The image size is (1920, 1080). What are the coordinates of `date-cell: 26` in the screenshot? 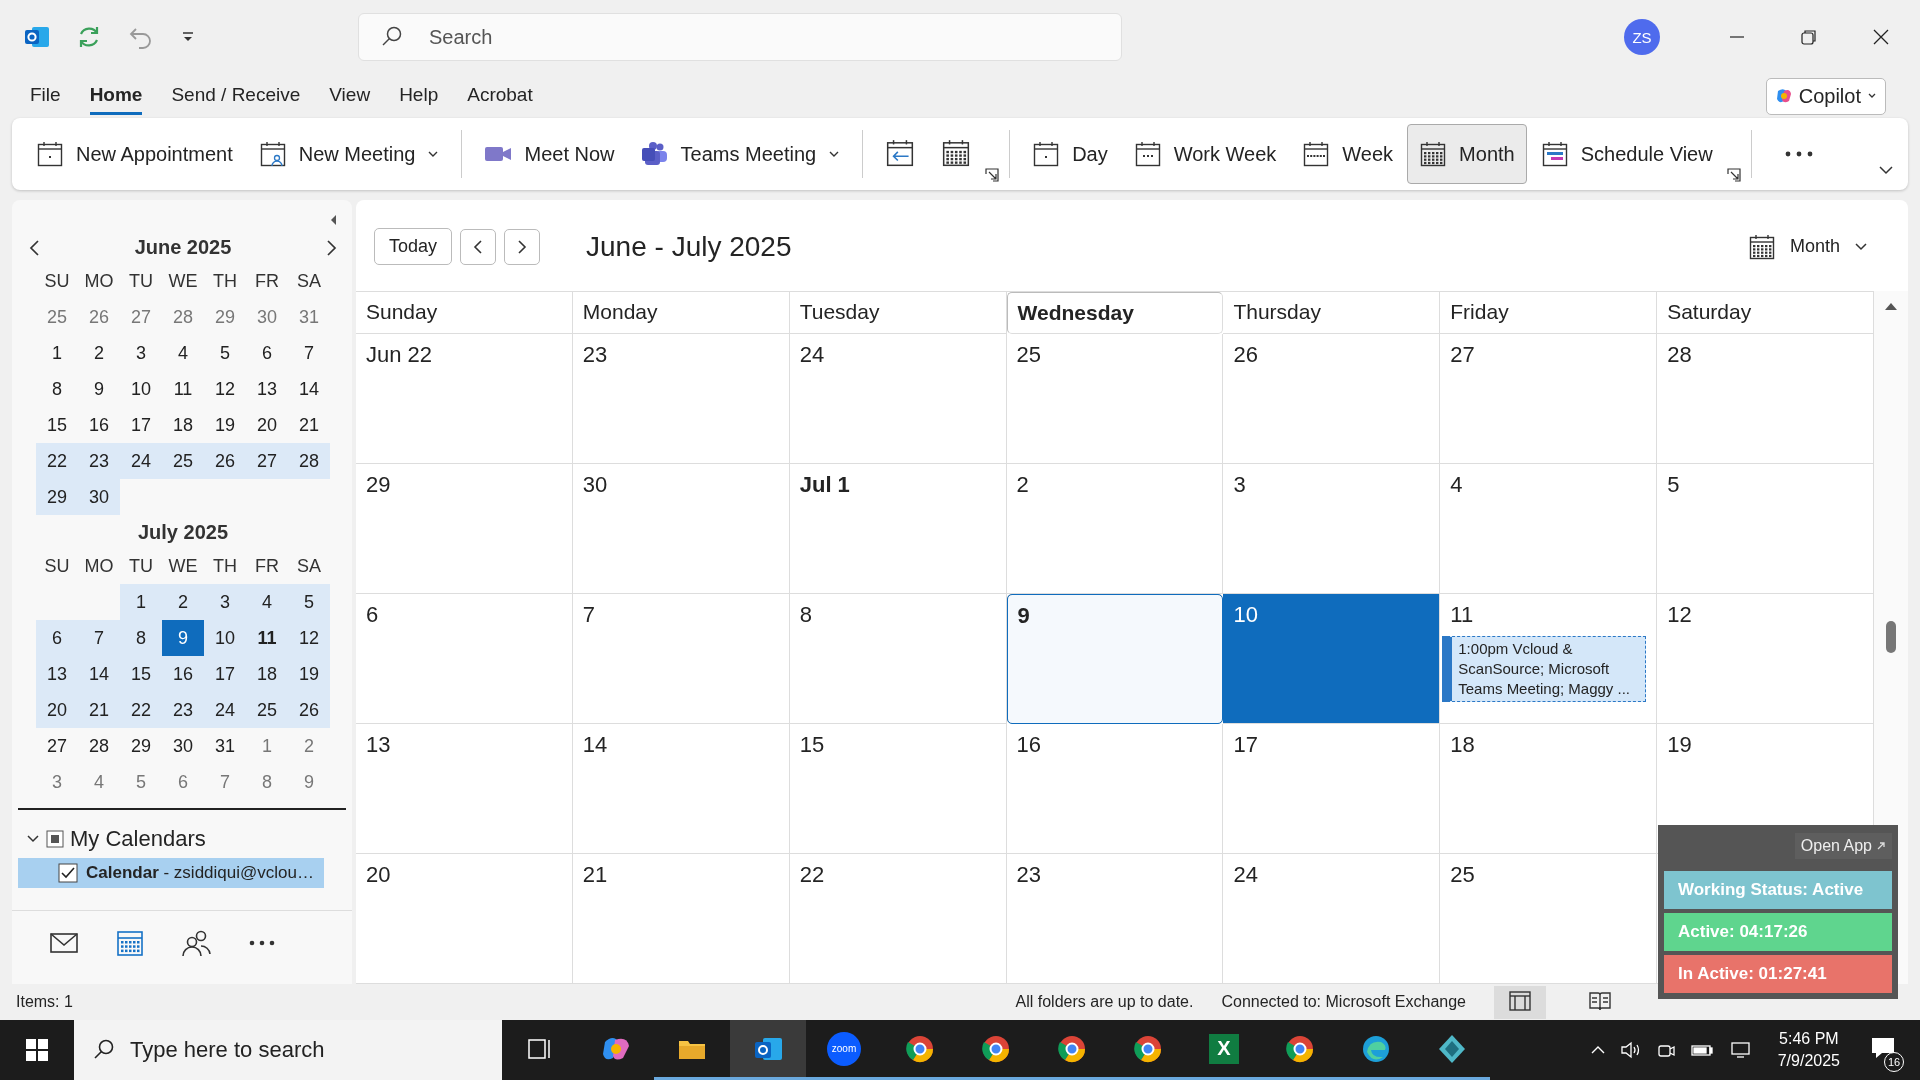 It's located at (225, 461).